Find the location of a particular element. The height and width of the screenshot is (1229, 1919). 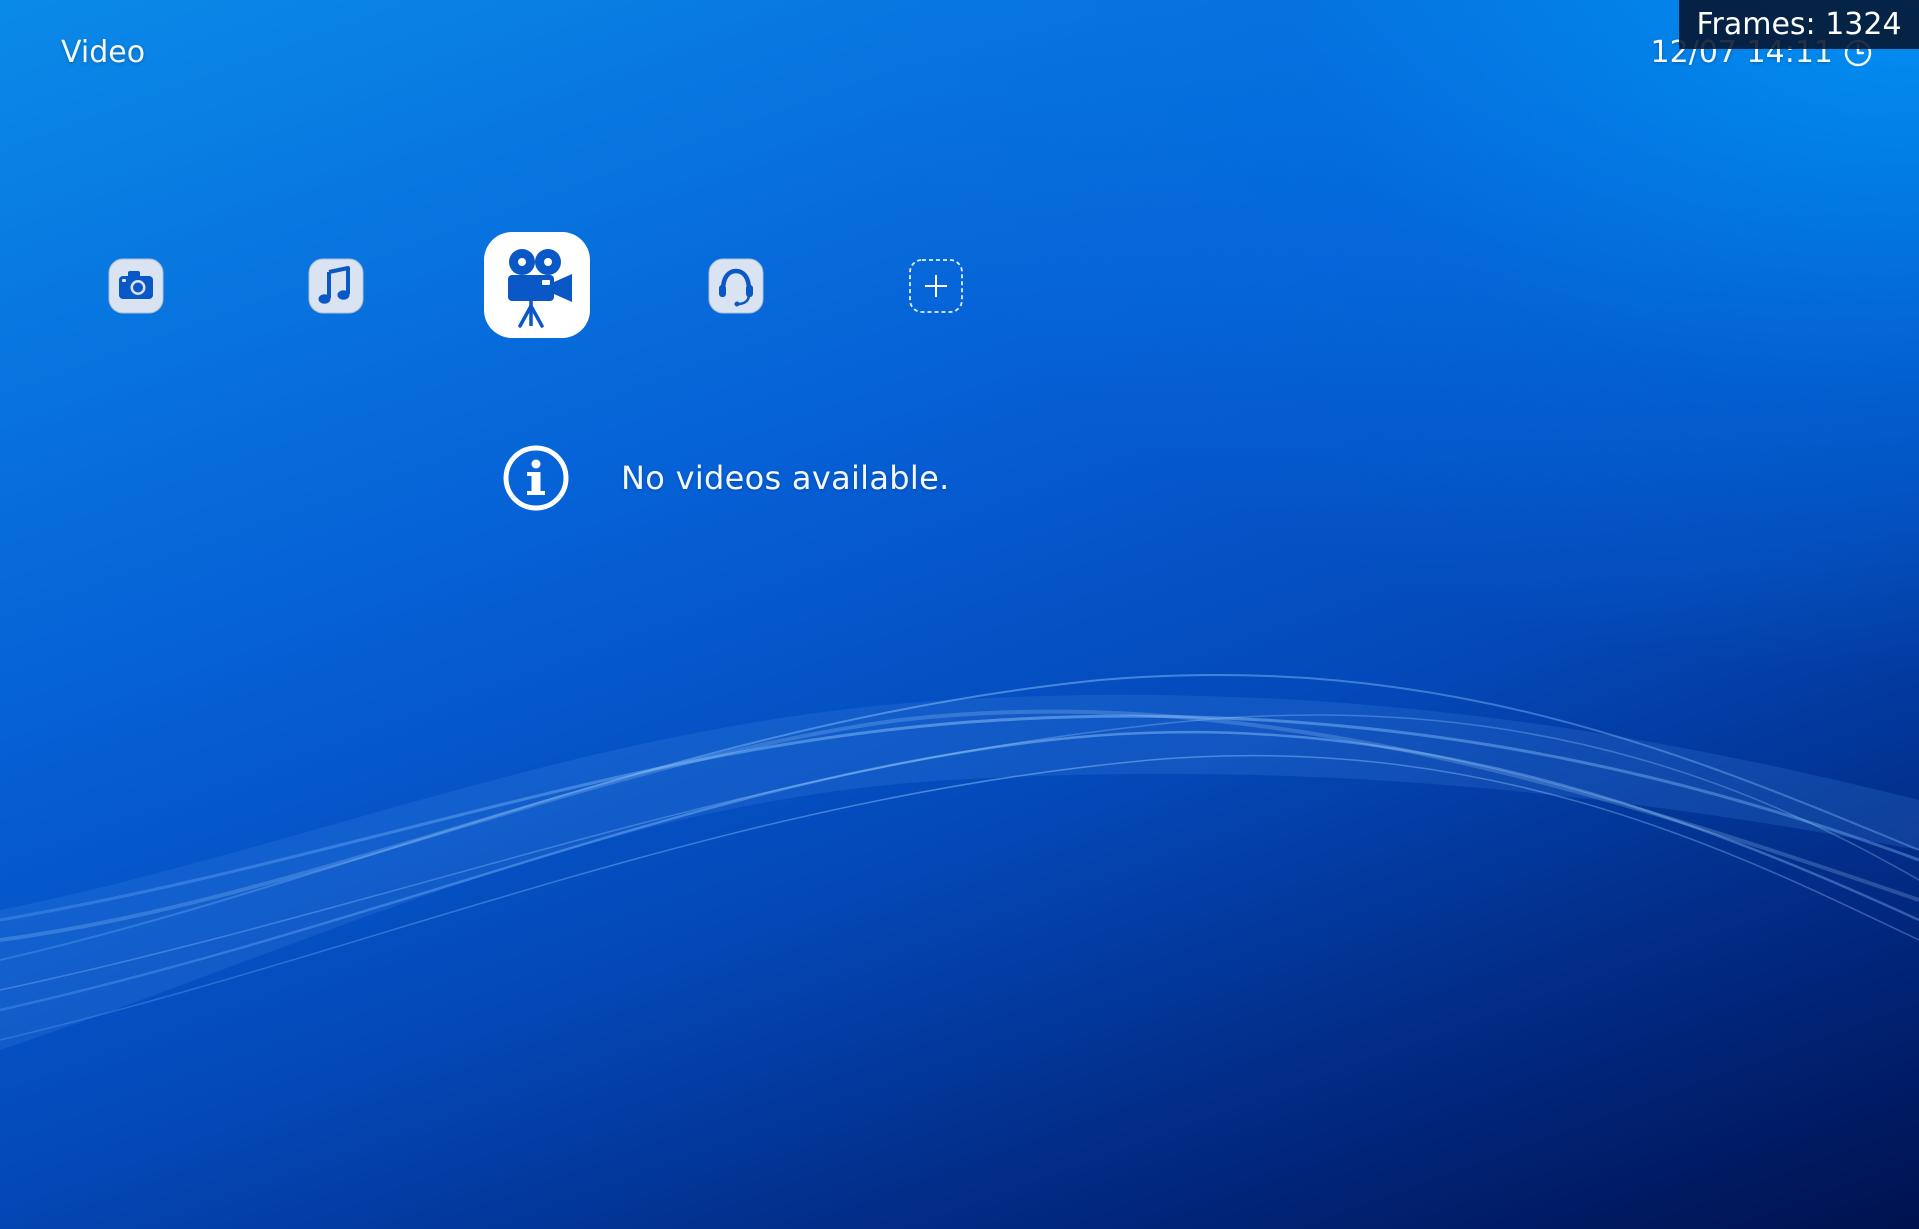

category-support is located at coordinates (736, 286).